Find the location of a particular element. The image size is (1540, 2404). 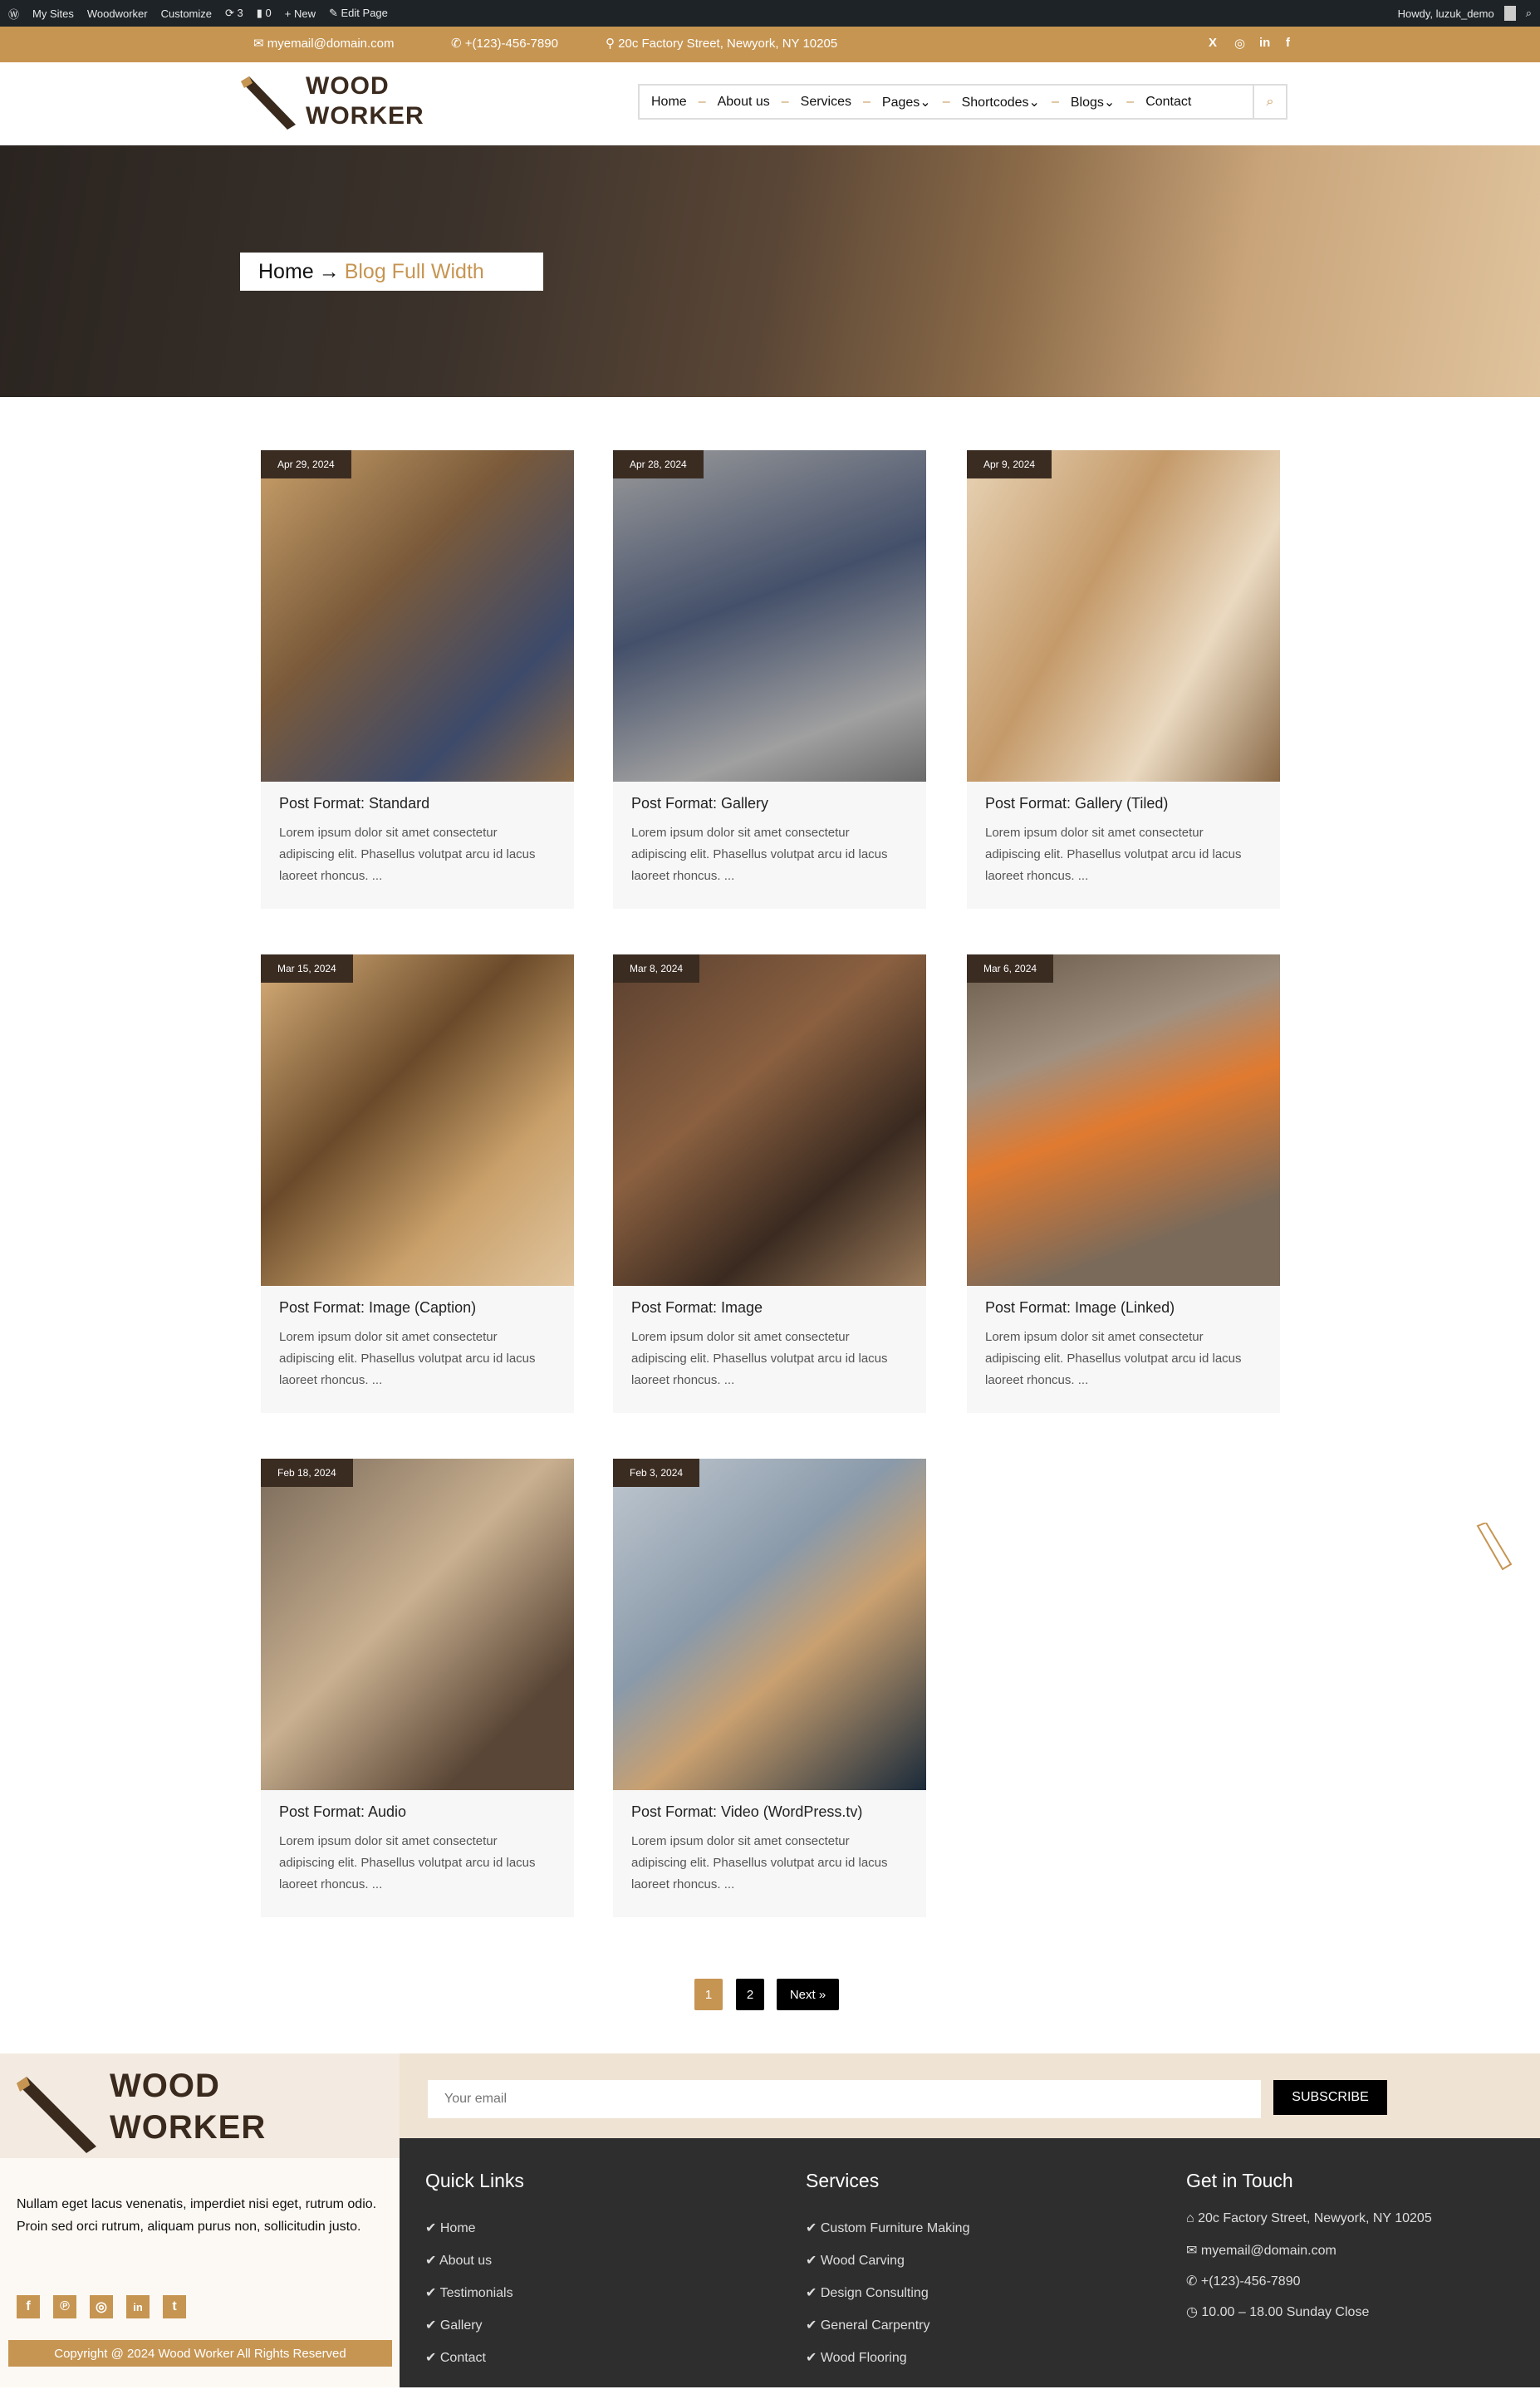

chevron-down-icon: ⌄ is located at coordinates (1034, 102).